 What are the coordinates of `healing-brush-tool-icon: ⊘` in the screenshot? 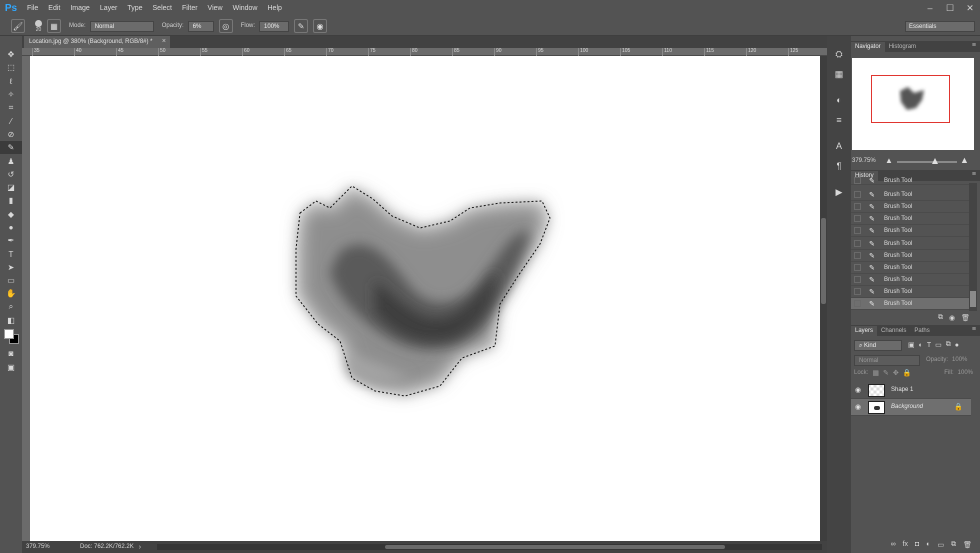 It's located at (11, 134).